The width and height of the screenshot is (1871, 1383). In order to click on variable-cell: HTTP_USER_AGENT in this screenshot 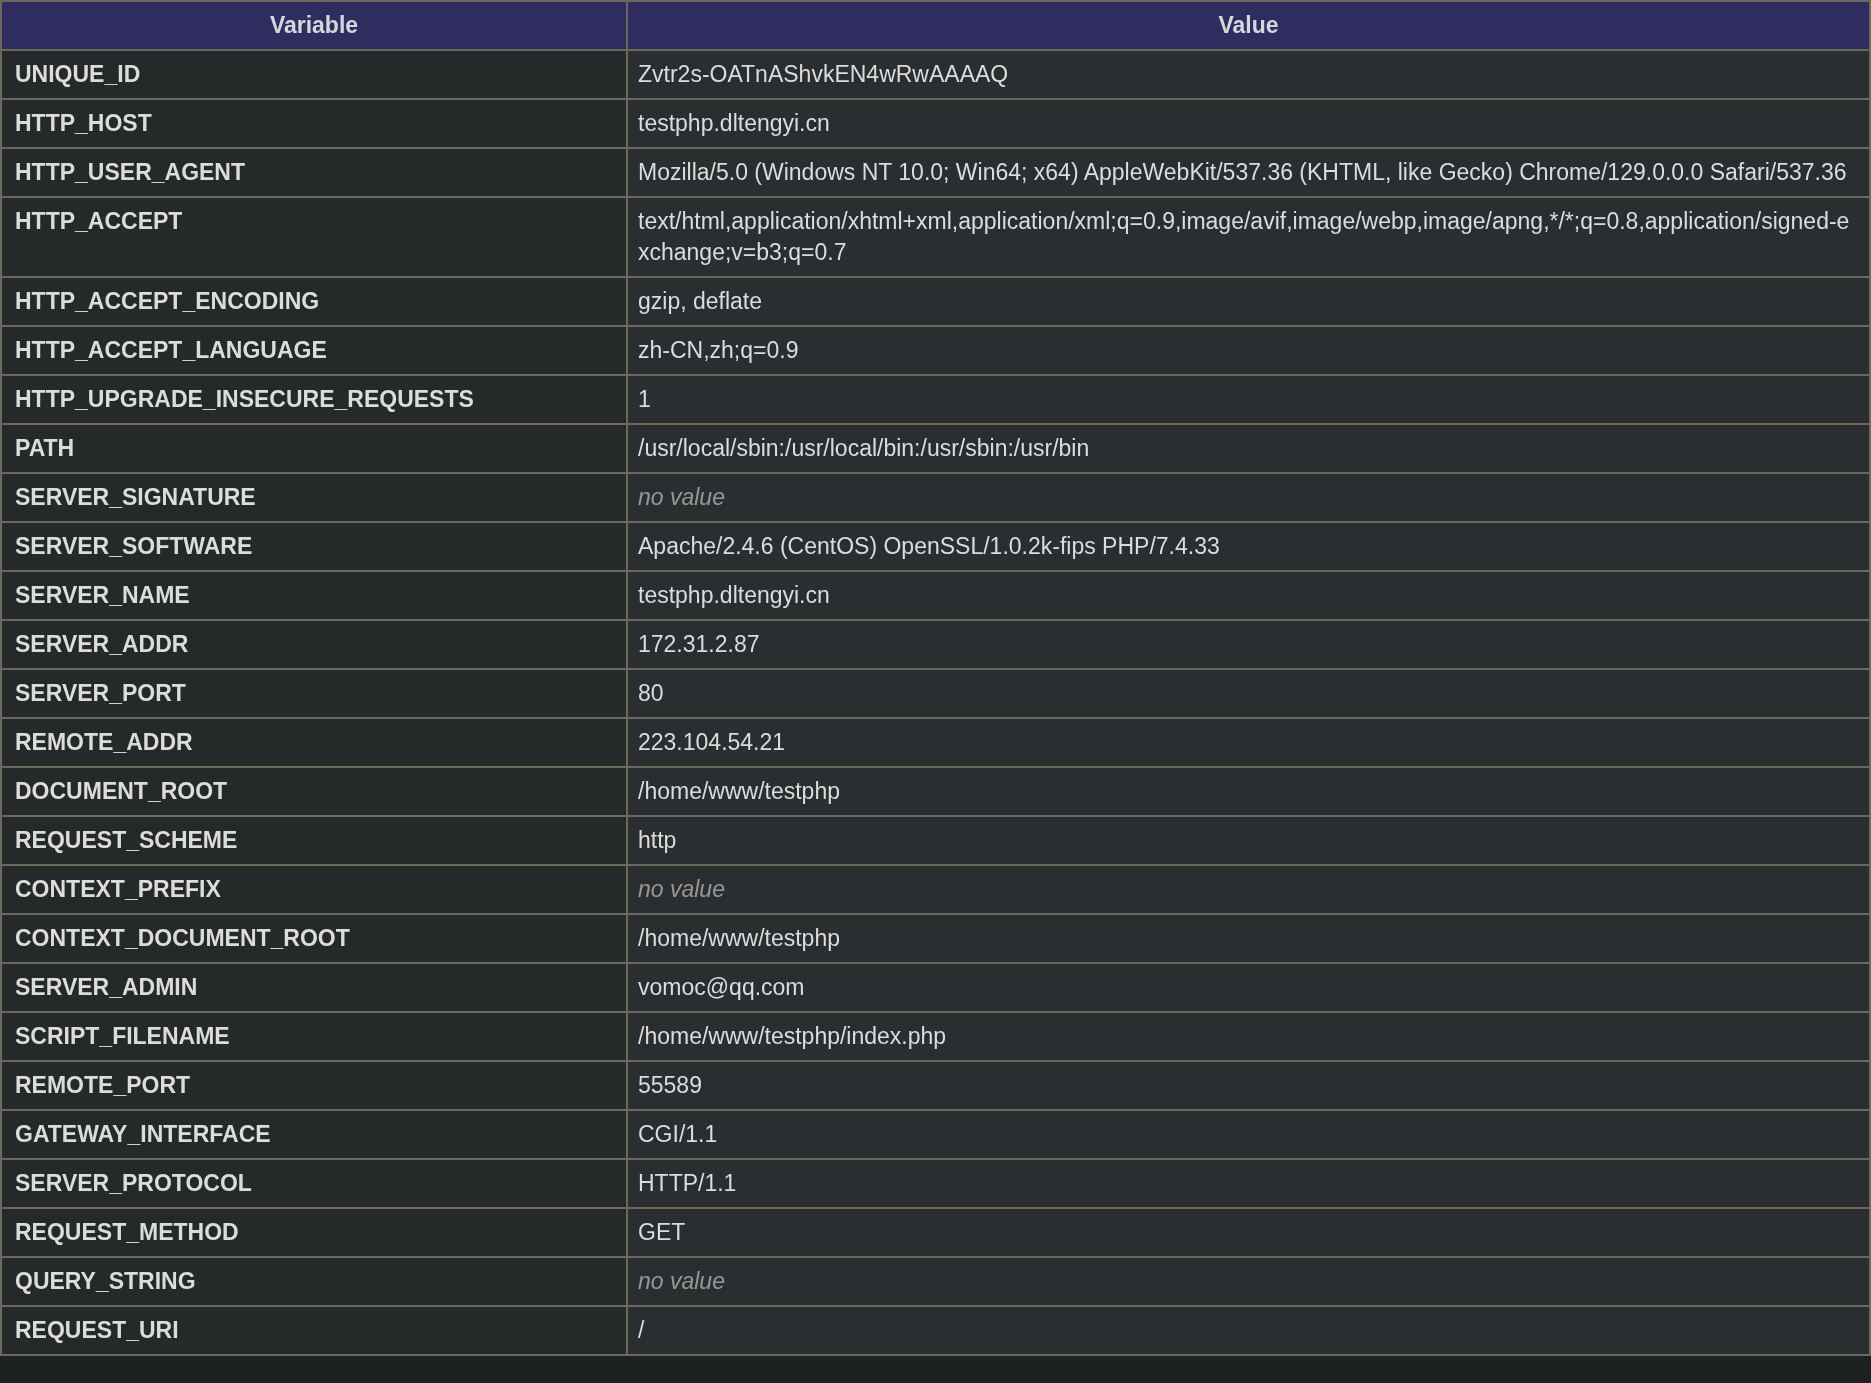, I will do `click(314, 172)`.